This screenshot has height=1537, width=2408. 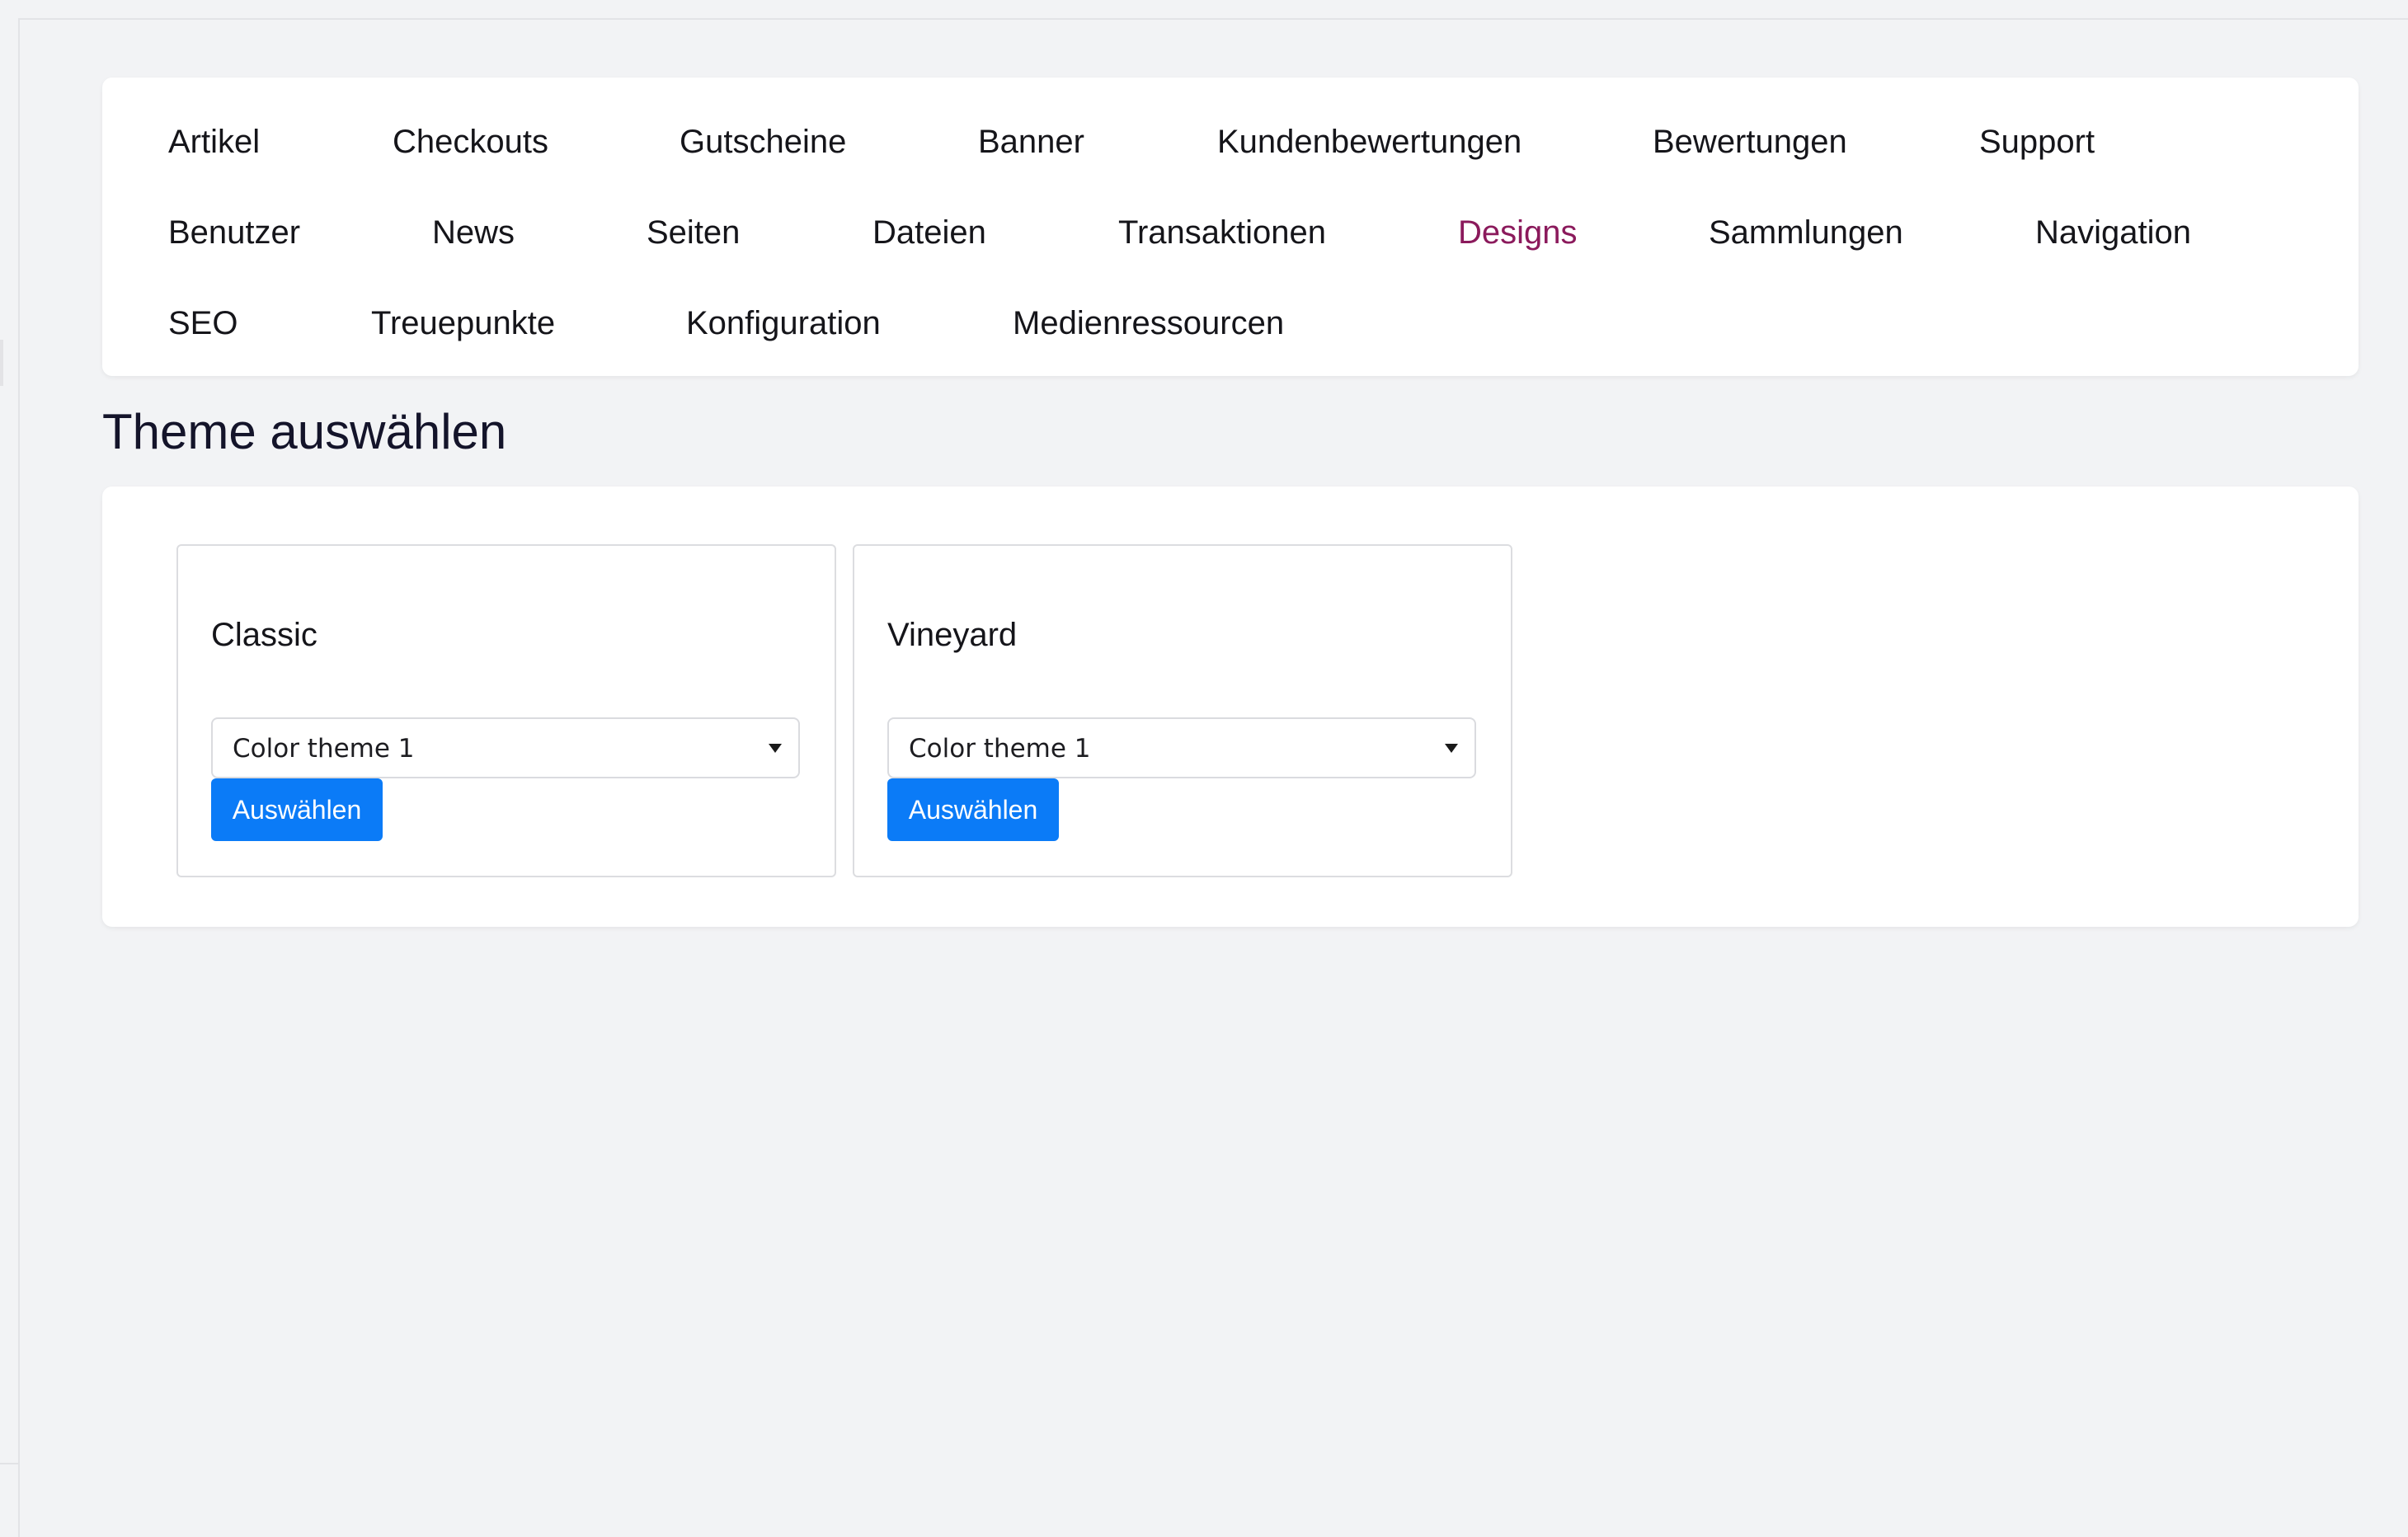 I want to click on nav-item-medienressourcen: Medienressourcen, so click(x=1149, y=323).